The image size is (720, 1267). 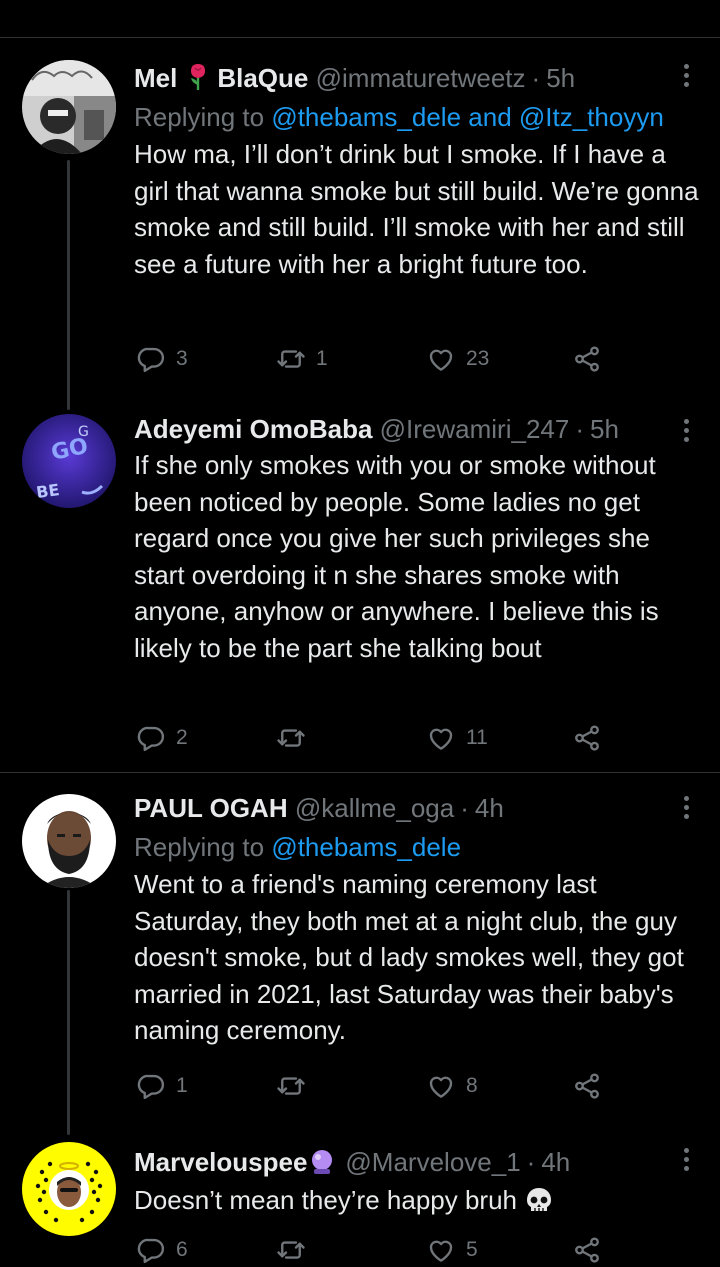 I want to click on svg-text: BE, so click(x=48, y=491).